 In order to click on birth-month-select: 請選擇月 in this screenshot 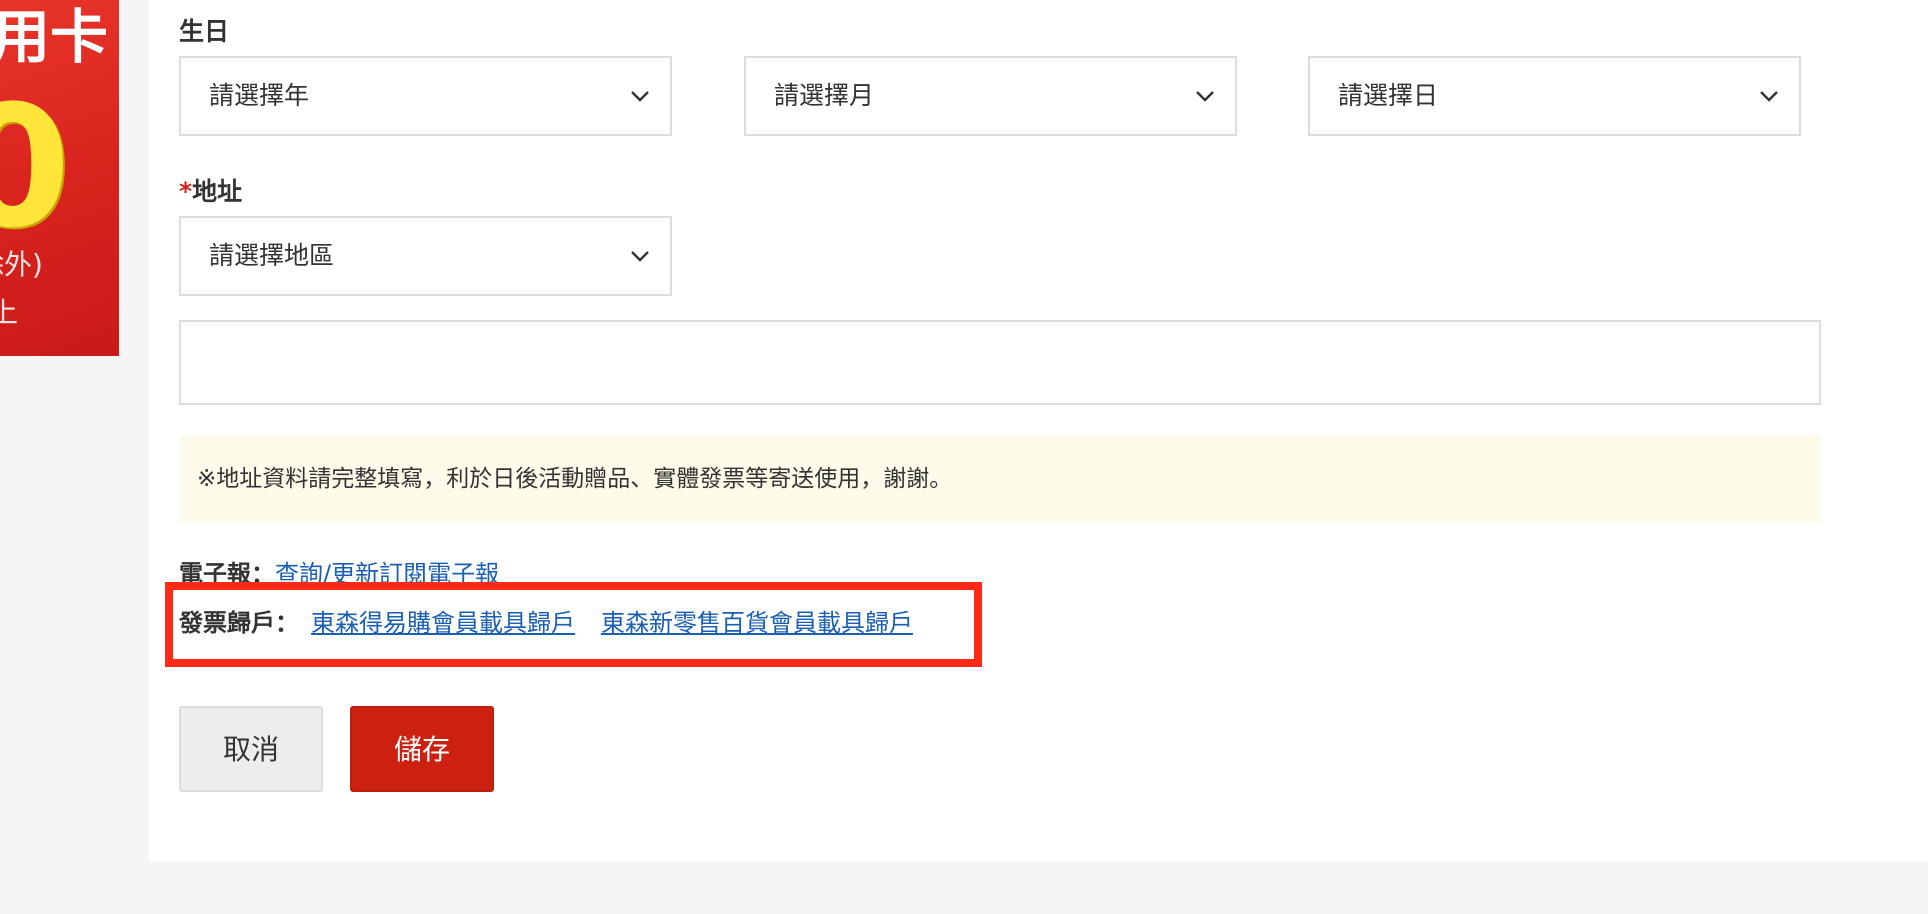, I will do `click(990, 96)`.